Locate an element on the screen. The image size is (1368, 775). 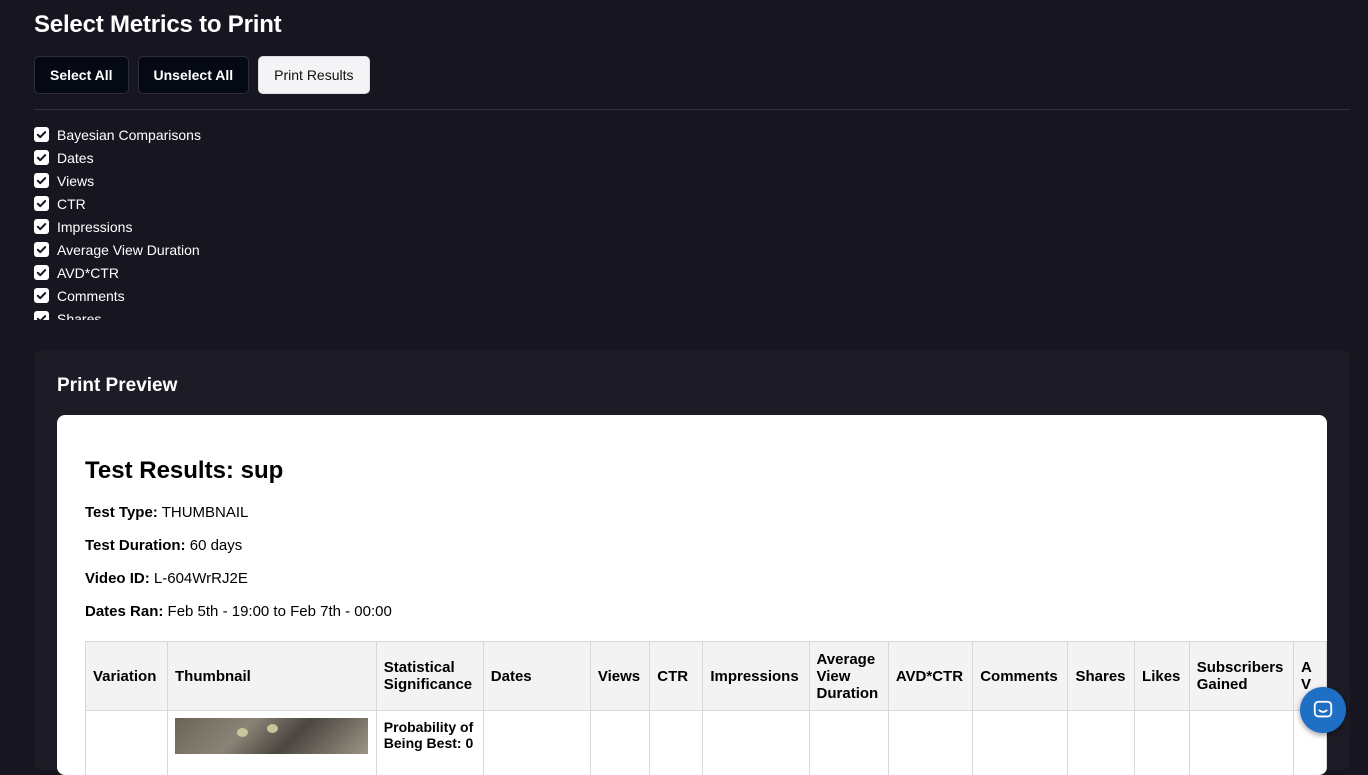
test-duration-line: Test Duration: 60 days is located at coordinates (163, 545).